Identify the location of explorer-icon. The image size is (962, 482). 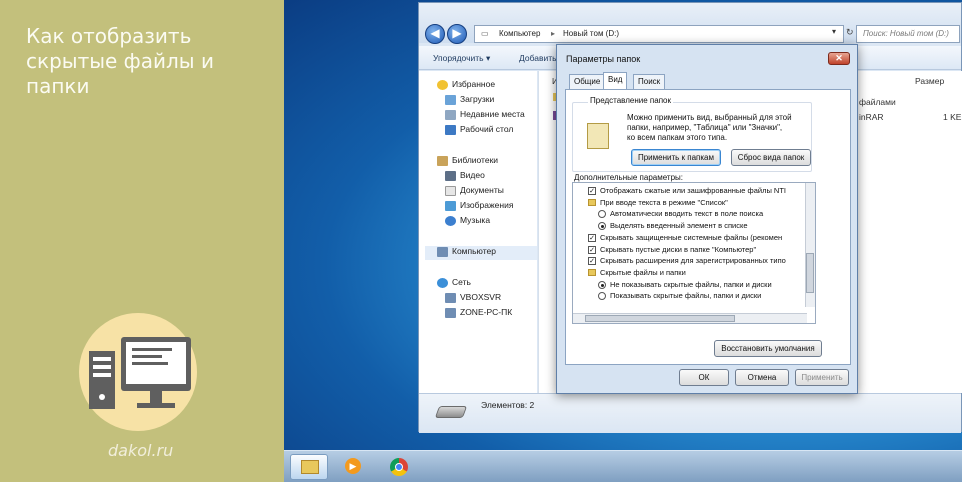
(309, 467).